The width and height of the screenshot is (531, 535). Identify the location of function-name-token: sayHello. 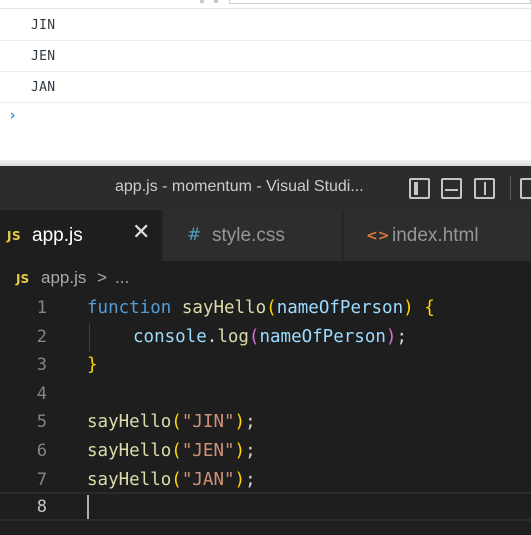
(224, 308).